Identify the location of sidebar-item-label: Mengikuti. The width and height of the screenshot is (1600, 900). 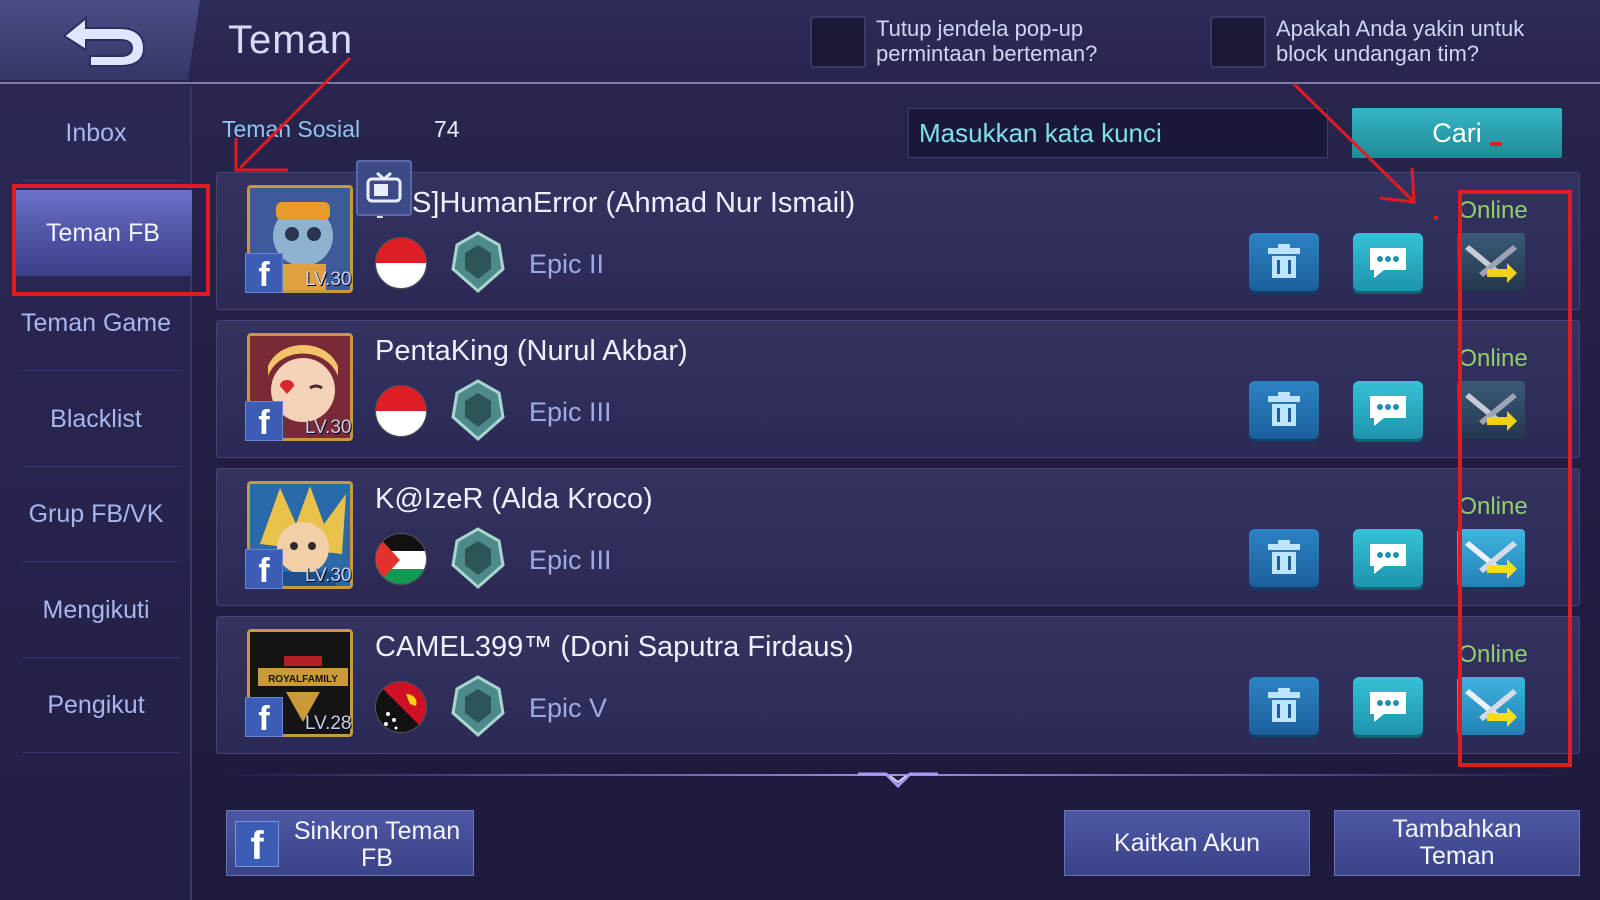
(96, 610).